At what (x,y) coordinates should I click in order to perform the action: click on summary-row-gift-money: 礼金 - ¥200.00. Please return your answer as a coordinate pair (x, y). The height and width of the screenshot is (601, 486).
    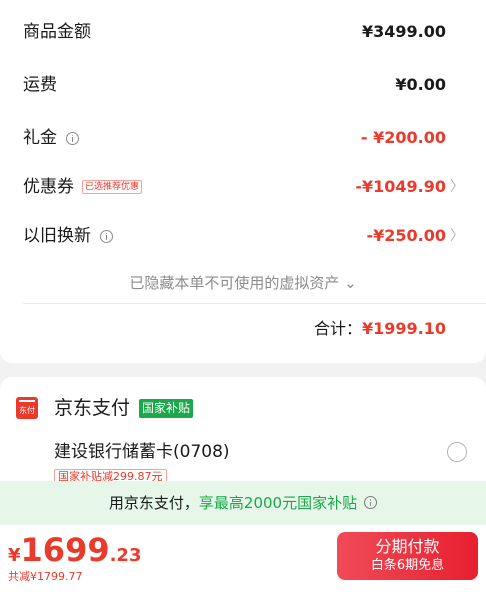
    Looking at the image, I should click on (243, 138).